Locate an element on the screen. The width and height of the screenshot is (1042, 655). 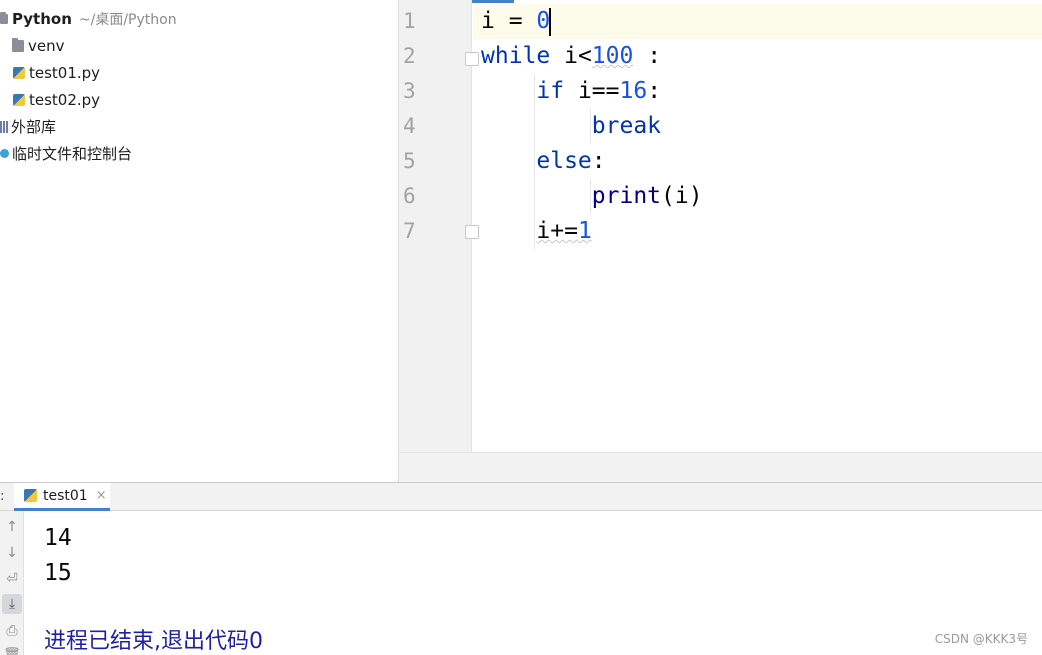
code-token: break is located at coordinates (626, 126).